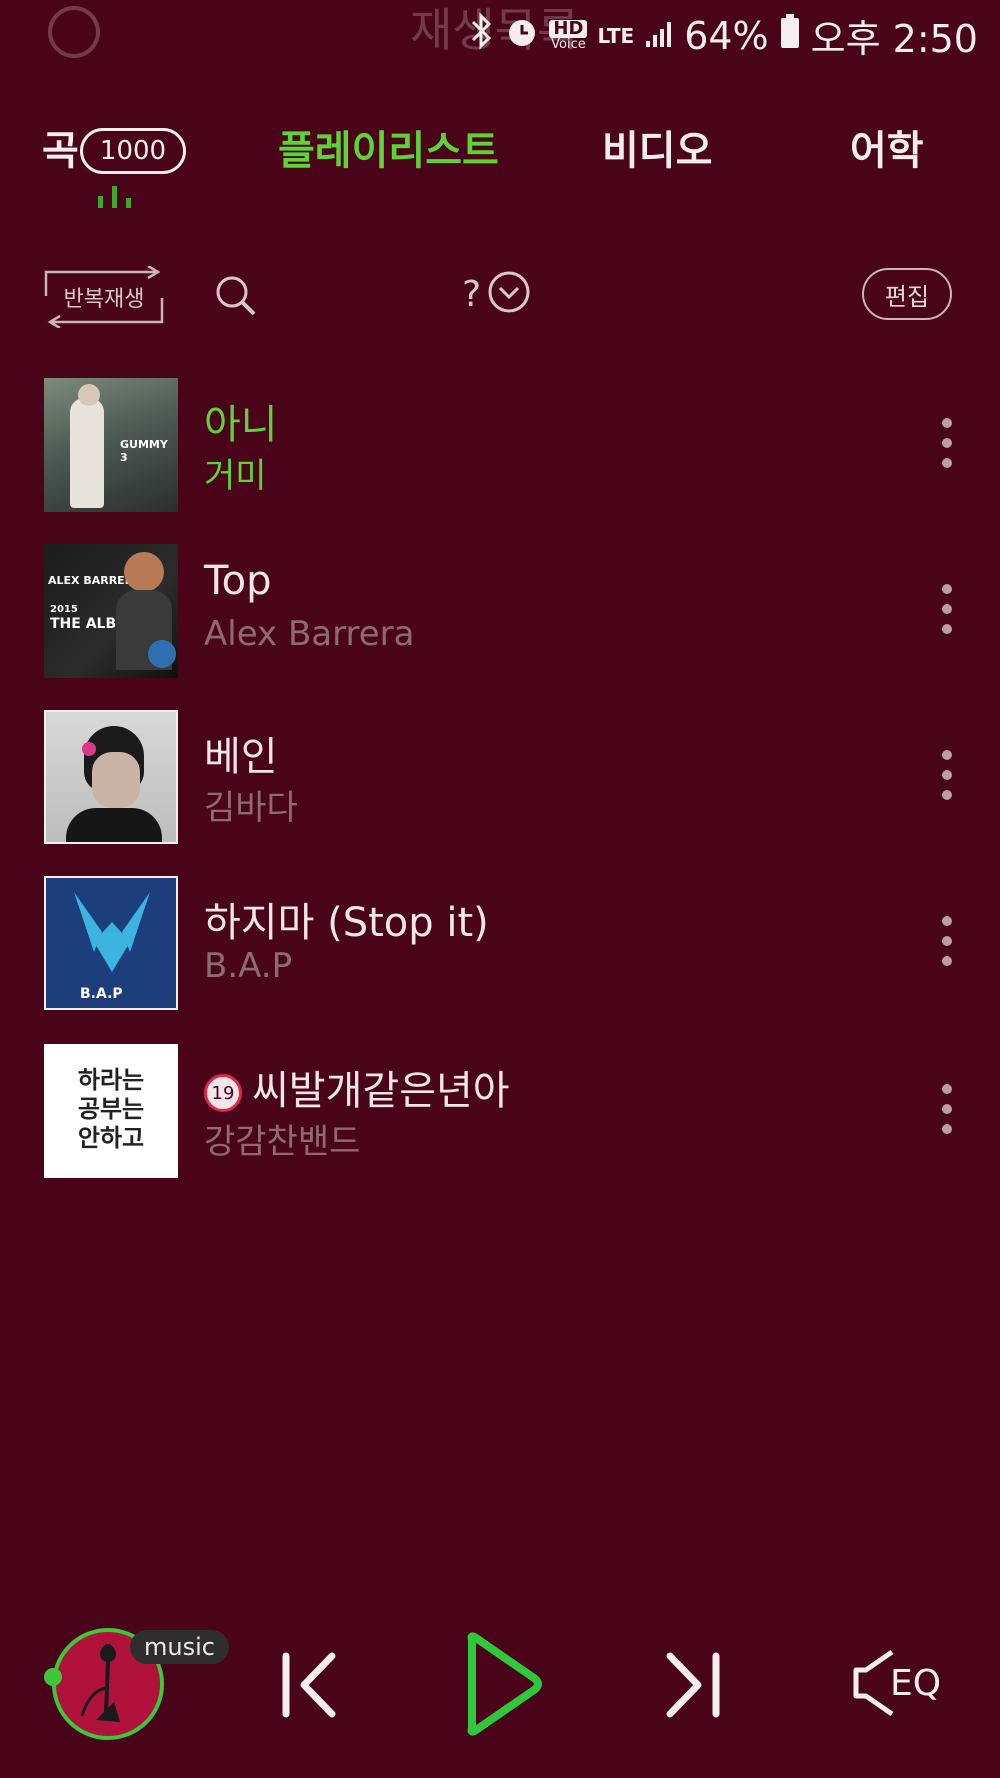 This screenshot has height=1778, width=1000. I want to click on song-title: 아니, so click(241, 425).